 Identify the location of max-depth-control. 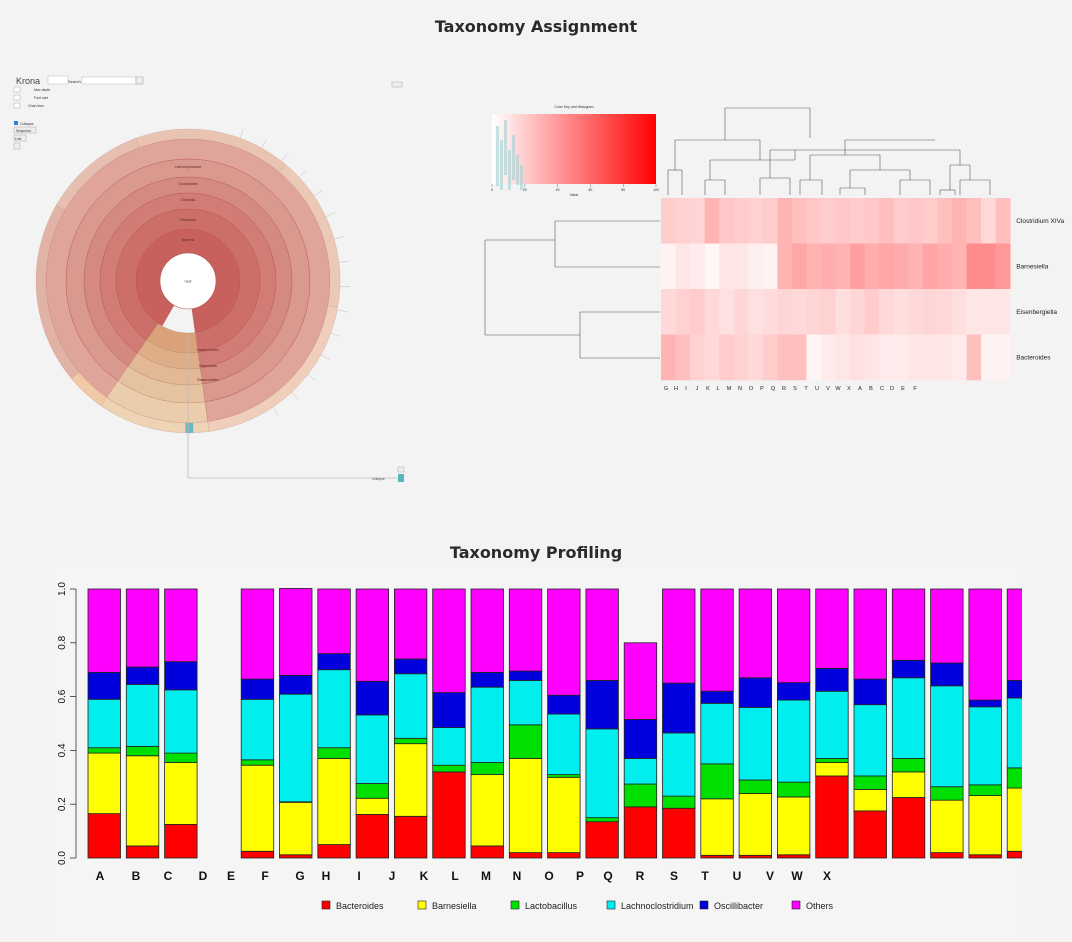
(17, 89).